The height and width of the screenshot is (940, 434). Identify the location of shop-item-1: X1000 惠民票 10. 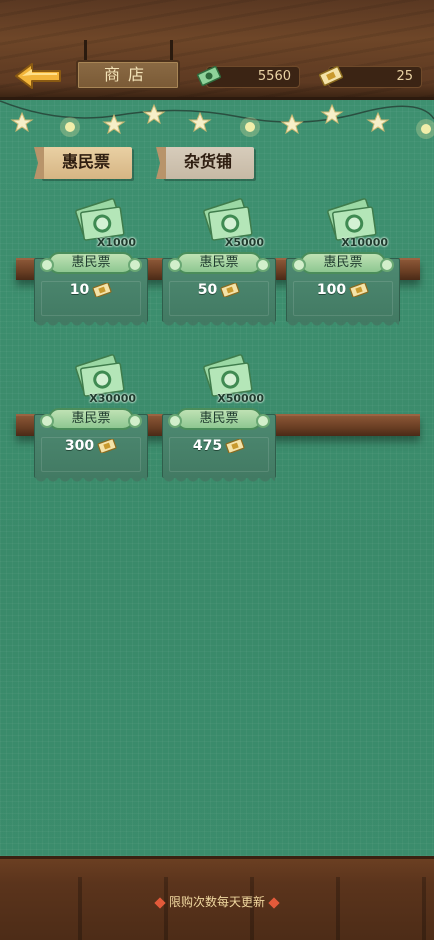
(91, 271).